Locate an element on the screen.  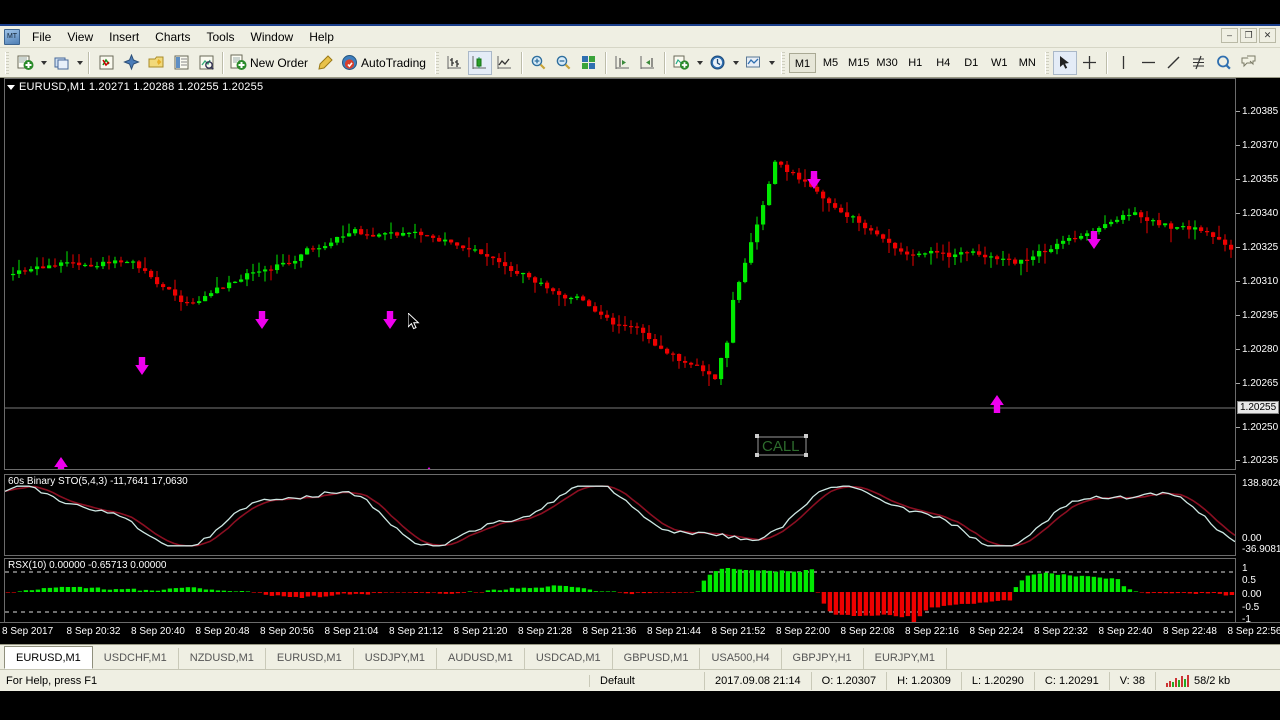
trendline-icon is located at coordinates (1174, 63).